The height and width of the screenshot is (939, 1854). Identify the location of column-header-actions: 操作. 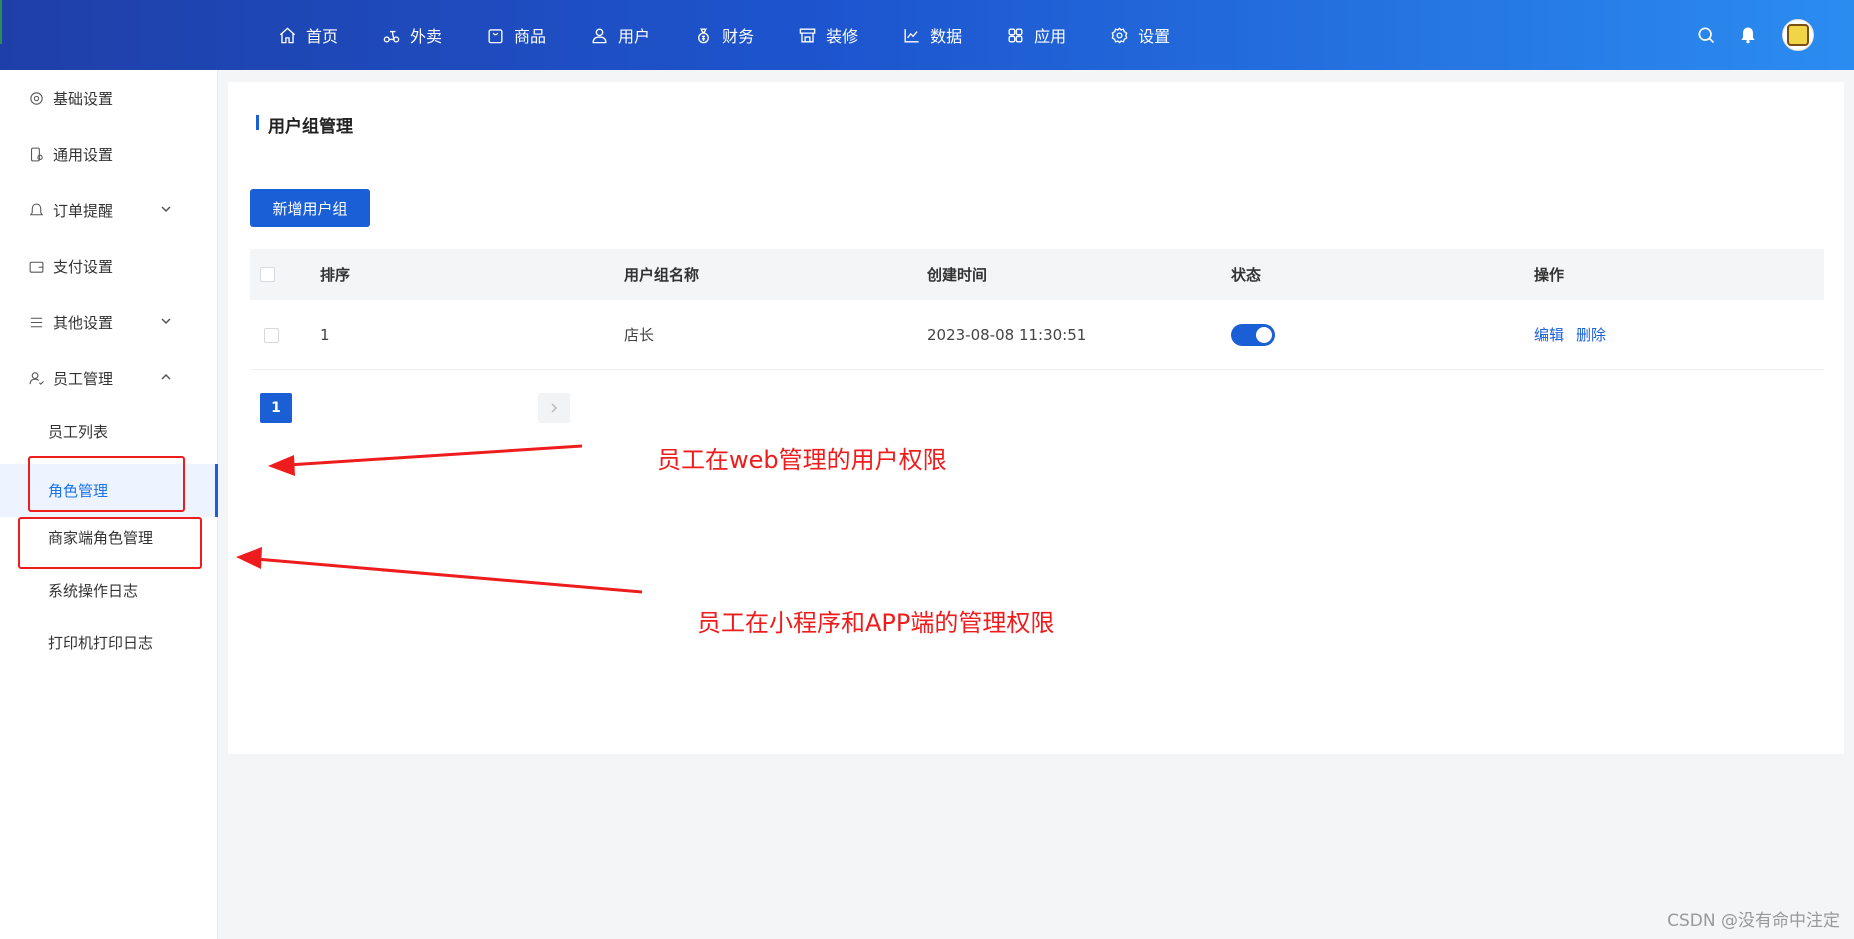
(1549, 275).